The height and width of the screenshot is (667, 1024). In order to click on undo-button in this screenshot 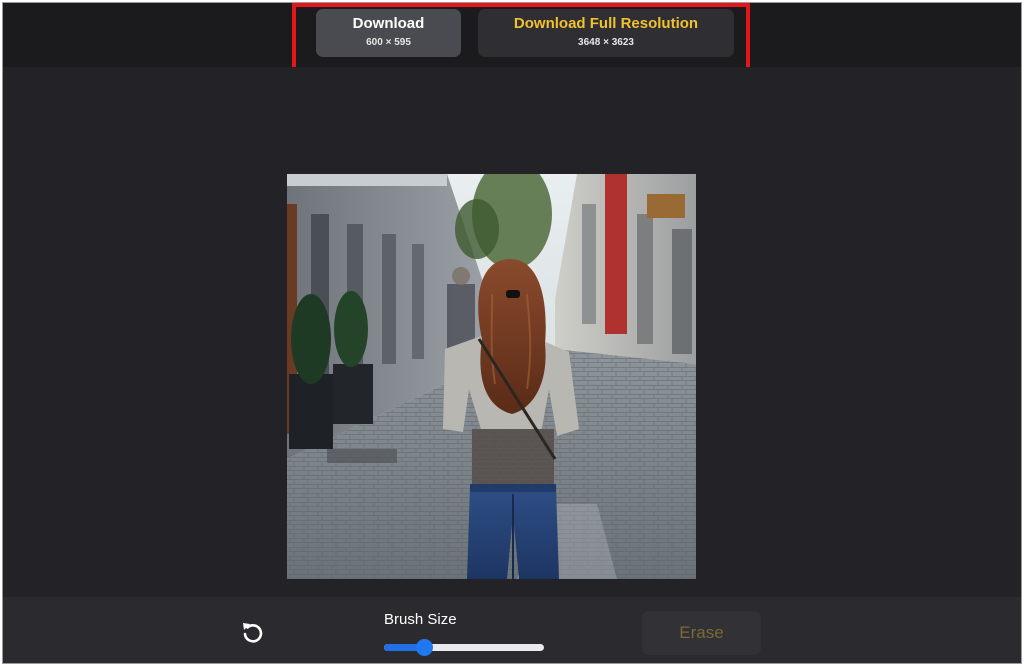, I will do `click(253, 633)`.